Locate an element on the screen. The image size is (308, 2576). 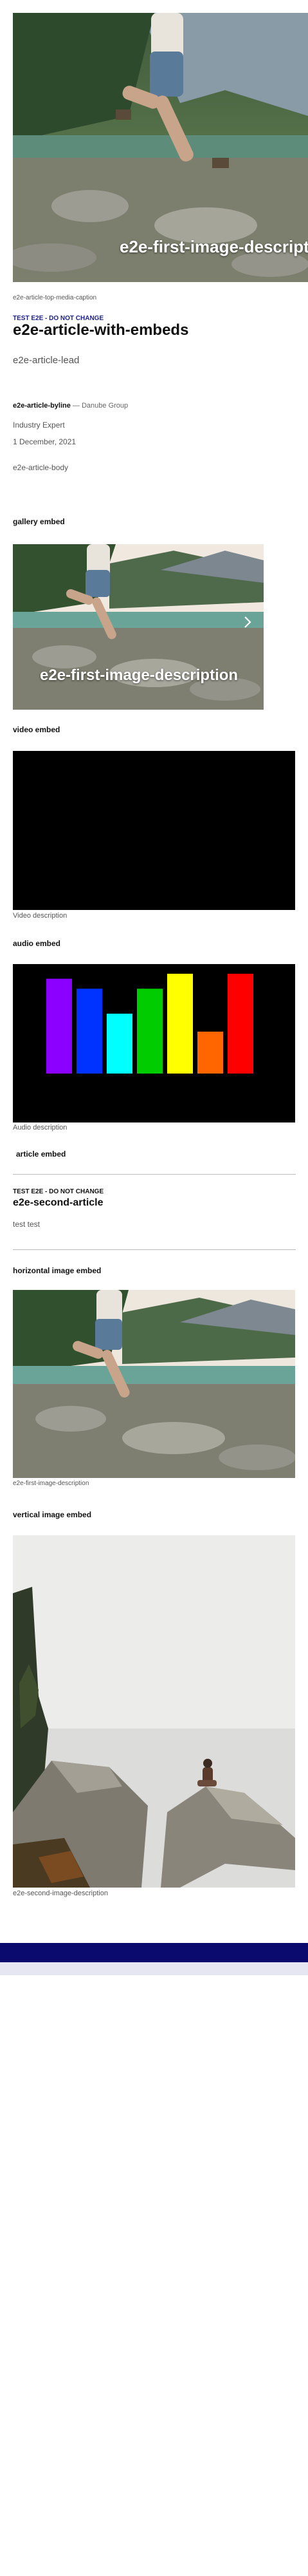
horizontal-image is located at coordinates (154, 1384).